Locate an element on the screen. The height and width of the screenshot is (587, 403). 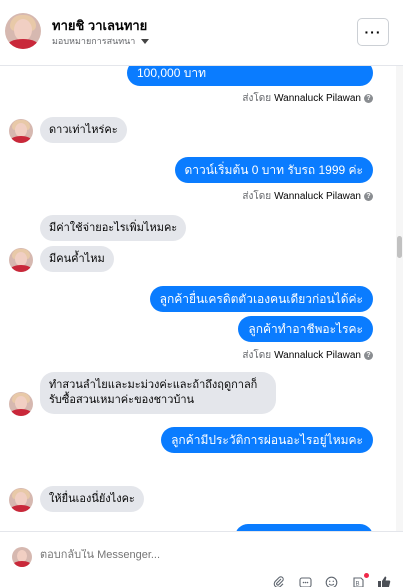
page-avatar is located at coordinates (22, 557).